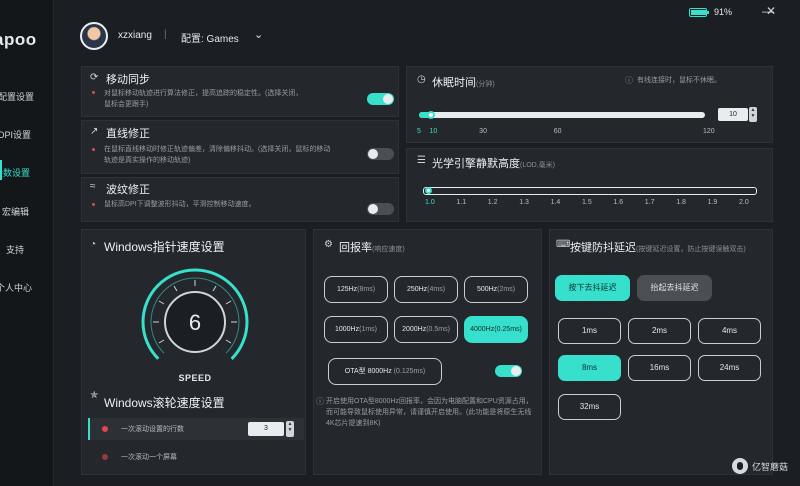 The image size is (800, 486). What do you see at coordinates (17, 96) in the screenshot?
I see `sidebar-item-config: 配置设置` at bounding box center [17, 96].